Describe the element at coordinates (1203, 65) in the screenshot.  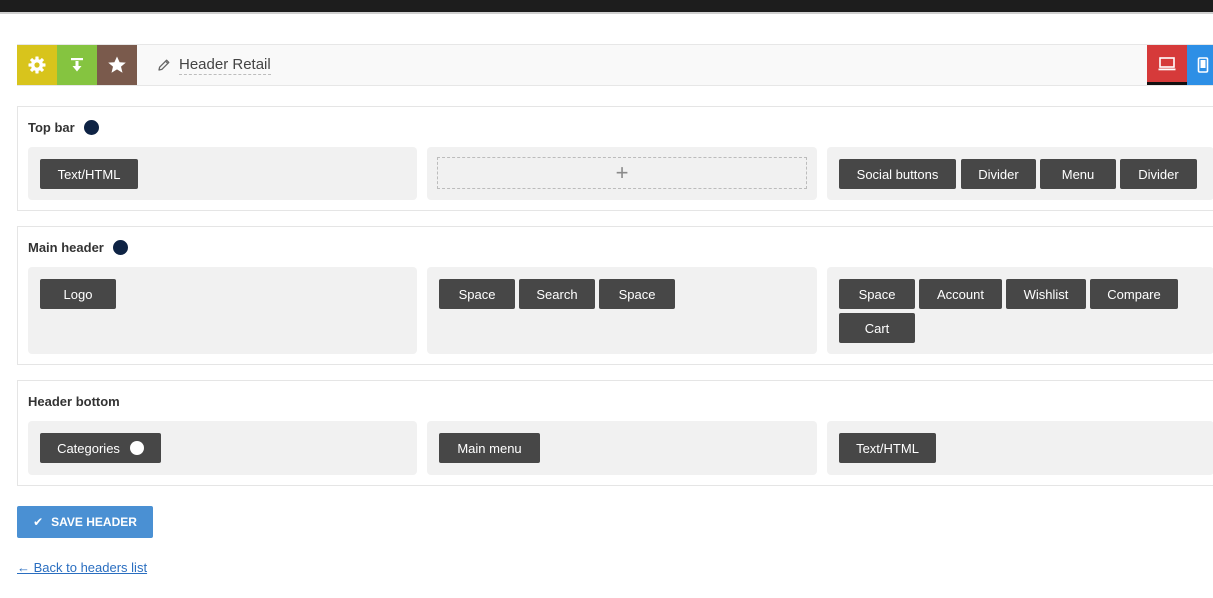
I see `mobile-icon` at that location.